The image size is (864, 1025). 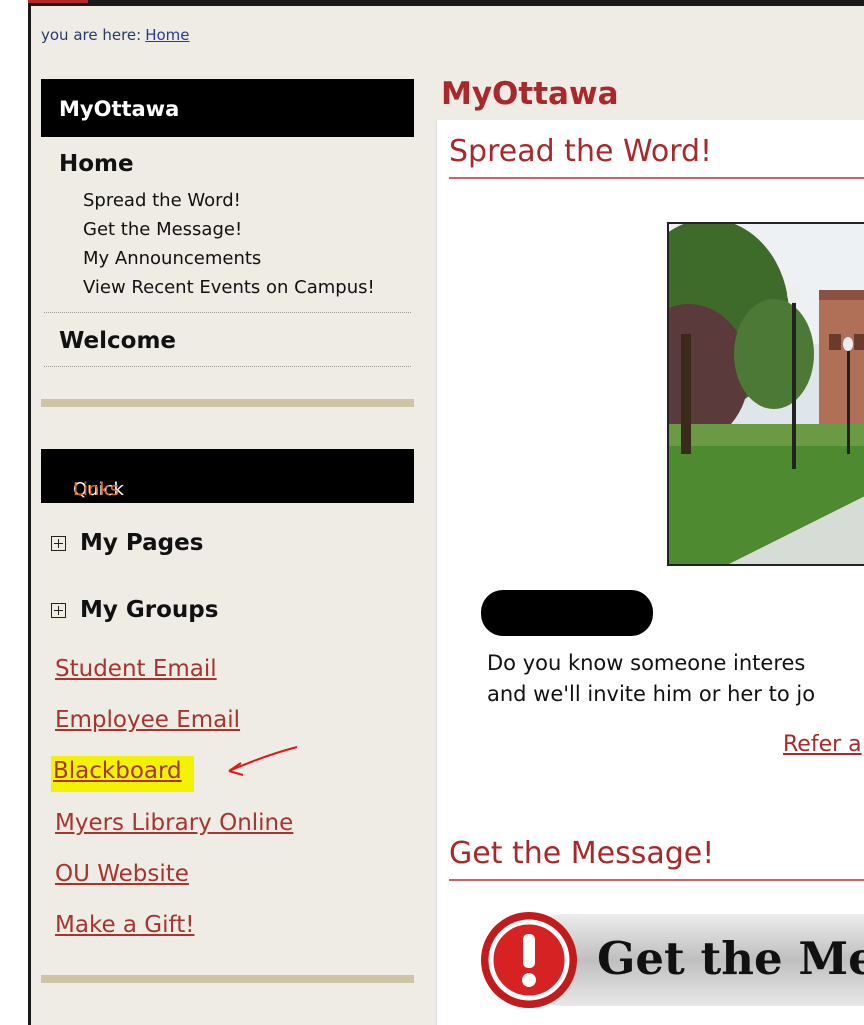 I want to click on my-pages-expander: My Pages, so click(x=127, y=543).